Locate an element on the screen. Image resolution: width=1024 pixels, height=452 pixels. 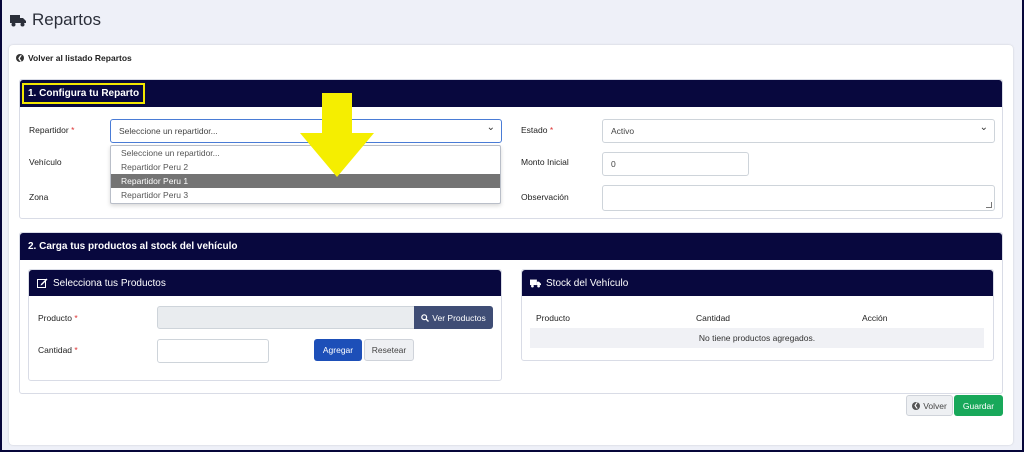
vehicle-stock-header: Stock del Vehículo is located at coordinates (757, 283).